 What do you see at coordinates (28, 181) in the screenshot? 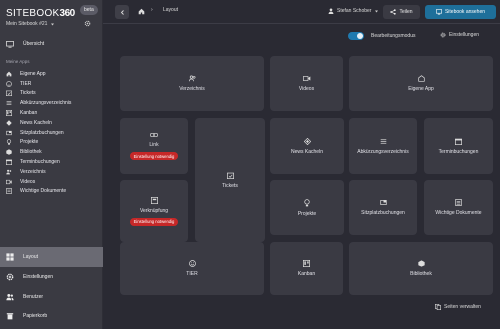
I see `sidebar-item-label: Videos` at bounding box center [28, 181].